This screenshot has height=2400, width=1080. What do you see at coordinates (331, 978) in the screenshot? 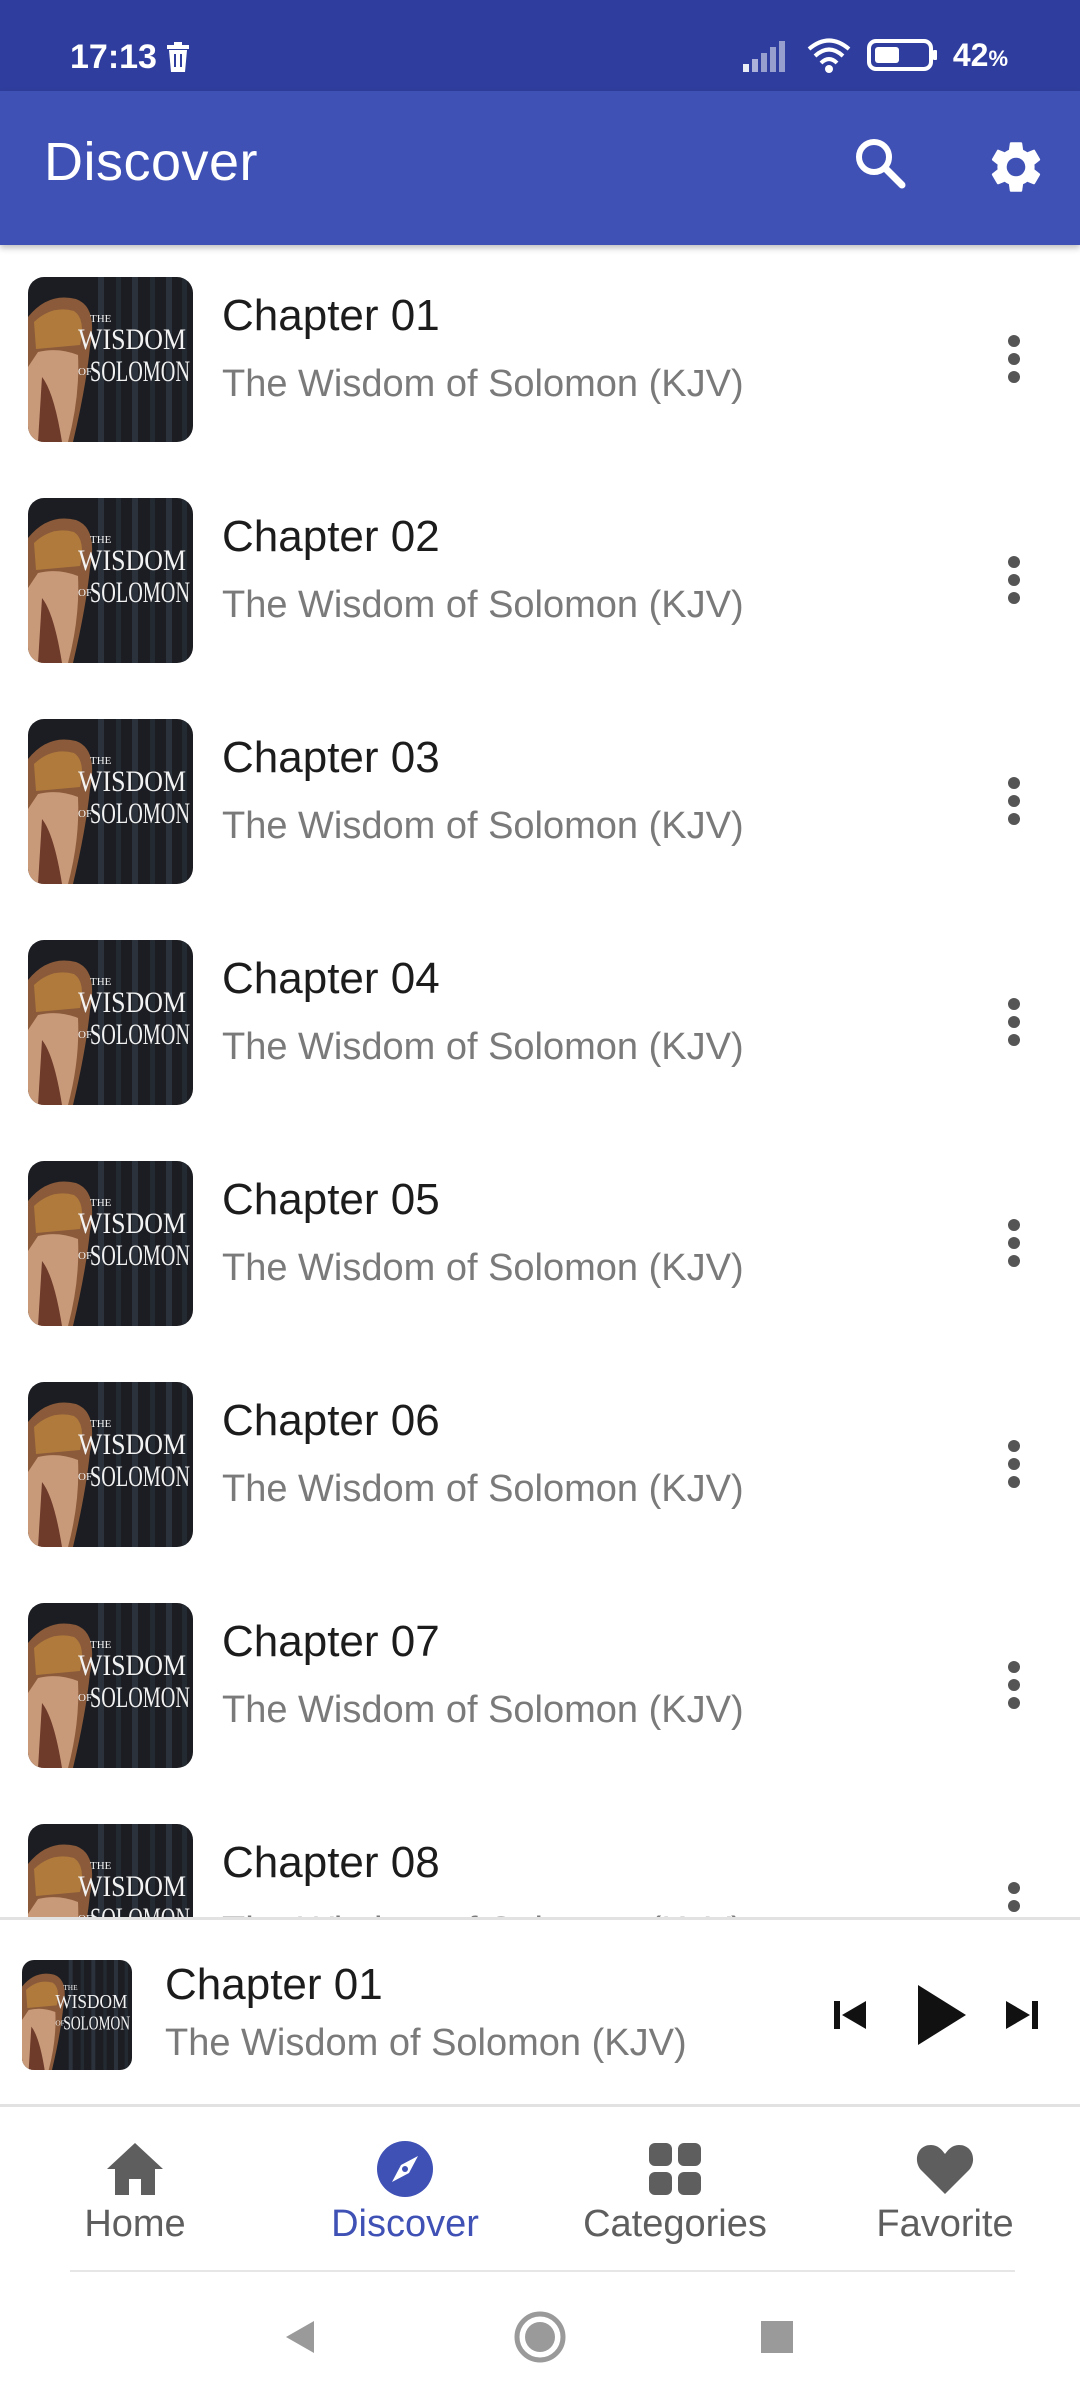
I see `chapter-title: Chapter 04` at bounding box center [331, 978].